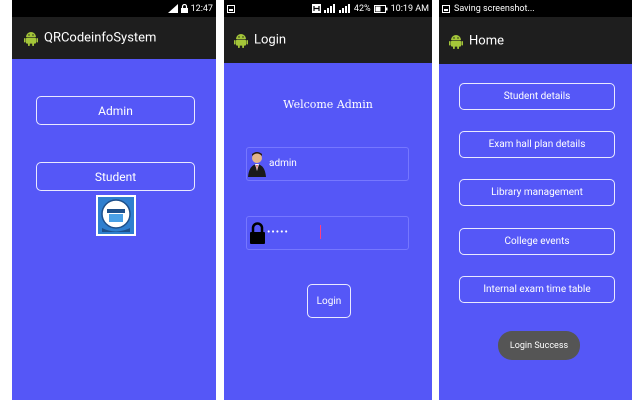 The height and width of the screenshot is (400, 644). I want to click on internal-exam-timetable-button: Internal exam time table, so click(537, 289).